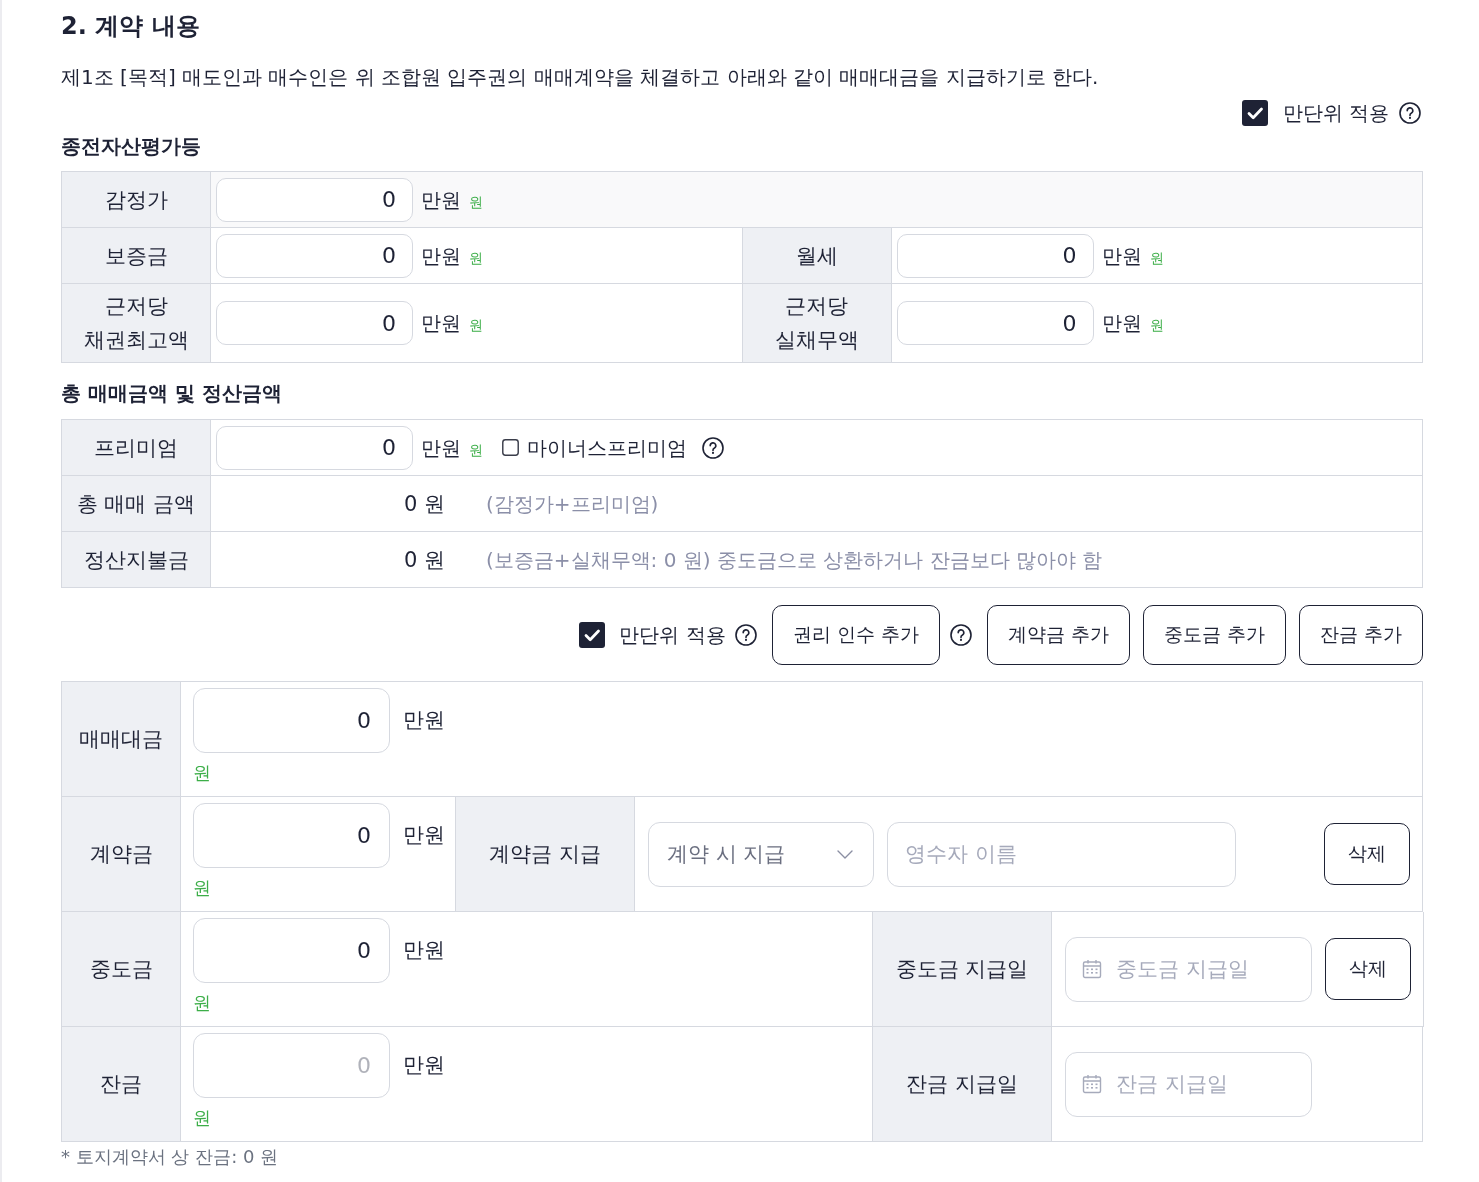 The height and width of the screenshot is (1182, 1479). Describe the element at coordinates (136, 504) in the screenshot. I see `field-label: 총 매매 금액` at that location.